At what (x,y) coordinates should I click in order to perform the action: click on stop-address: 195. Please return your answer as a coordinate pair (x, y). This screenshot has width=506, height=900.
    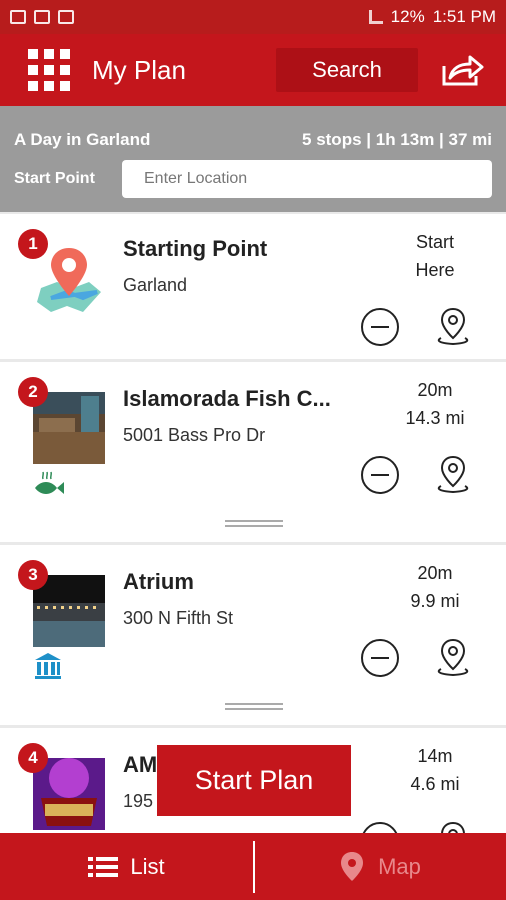
    Looking at the image, I should click on (138, 801).